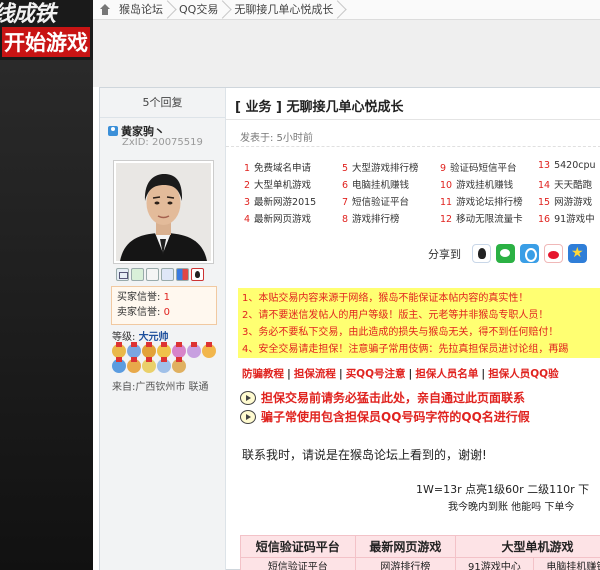 Image resolution: width=600 pixels, height=570 pixels. What do you see at coordinates (569, 167) in the screenshot?
I see `promo-link: 13 5420cpu` at bounding box center [569, 167].